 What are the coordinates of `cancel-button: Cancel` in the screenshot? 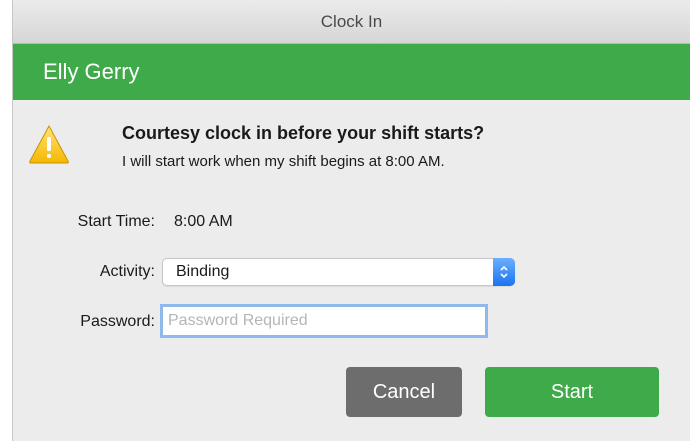 It's located at (404, 392).